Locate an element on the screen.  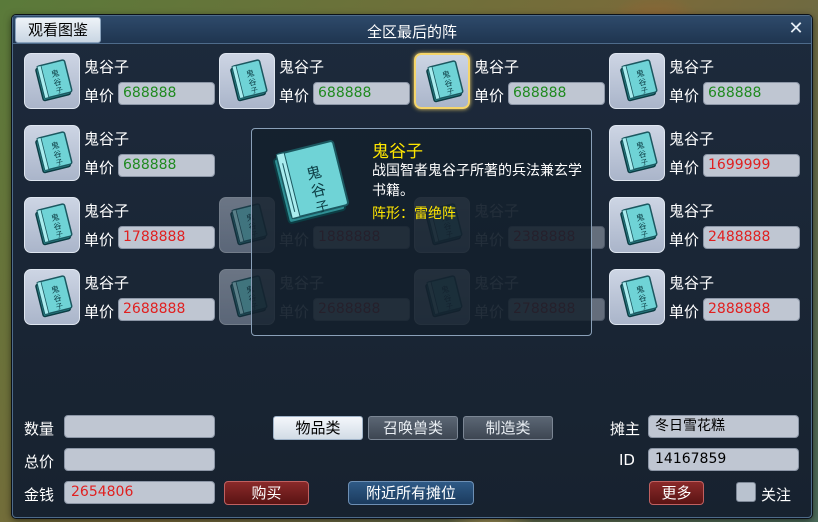
follow-label: 关注 is located at coordinates (776, 495).